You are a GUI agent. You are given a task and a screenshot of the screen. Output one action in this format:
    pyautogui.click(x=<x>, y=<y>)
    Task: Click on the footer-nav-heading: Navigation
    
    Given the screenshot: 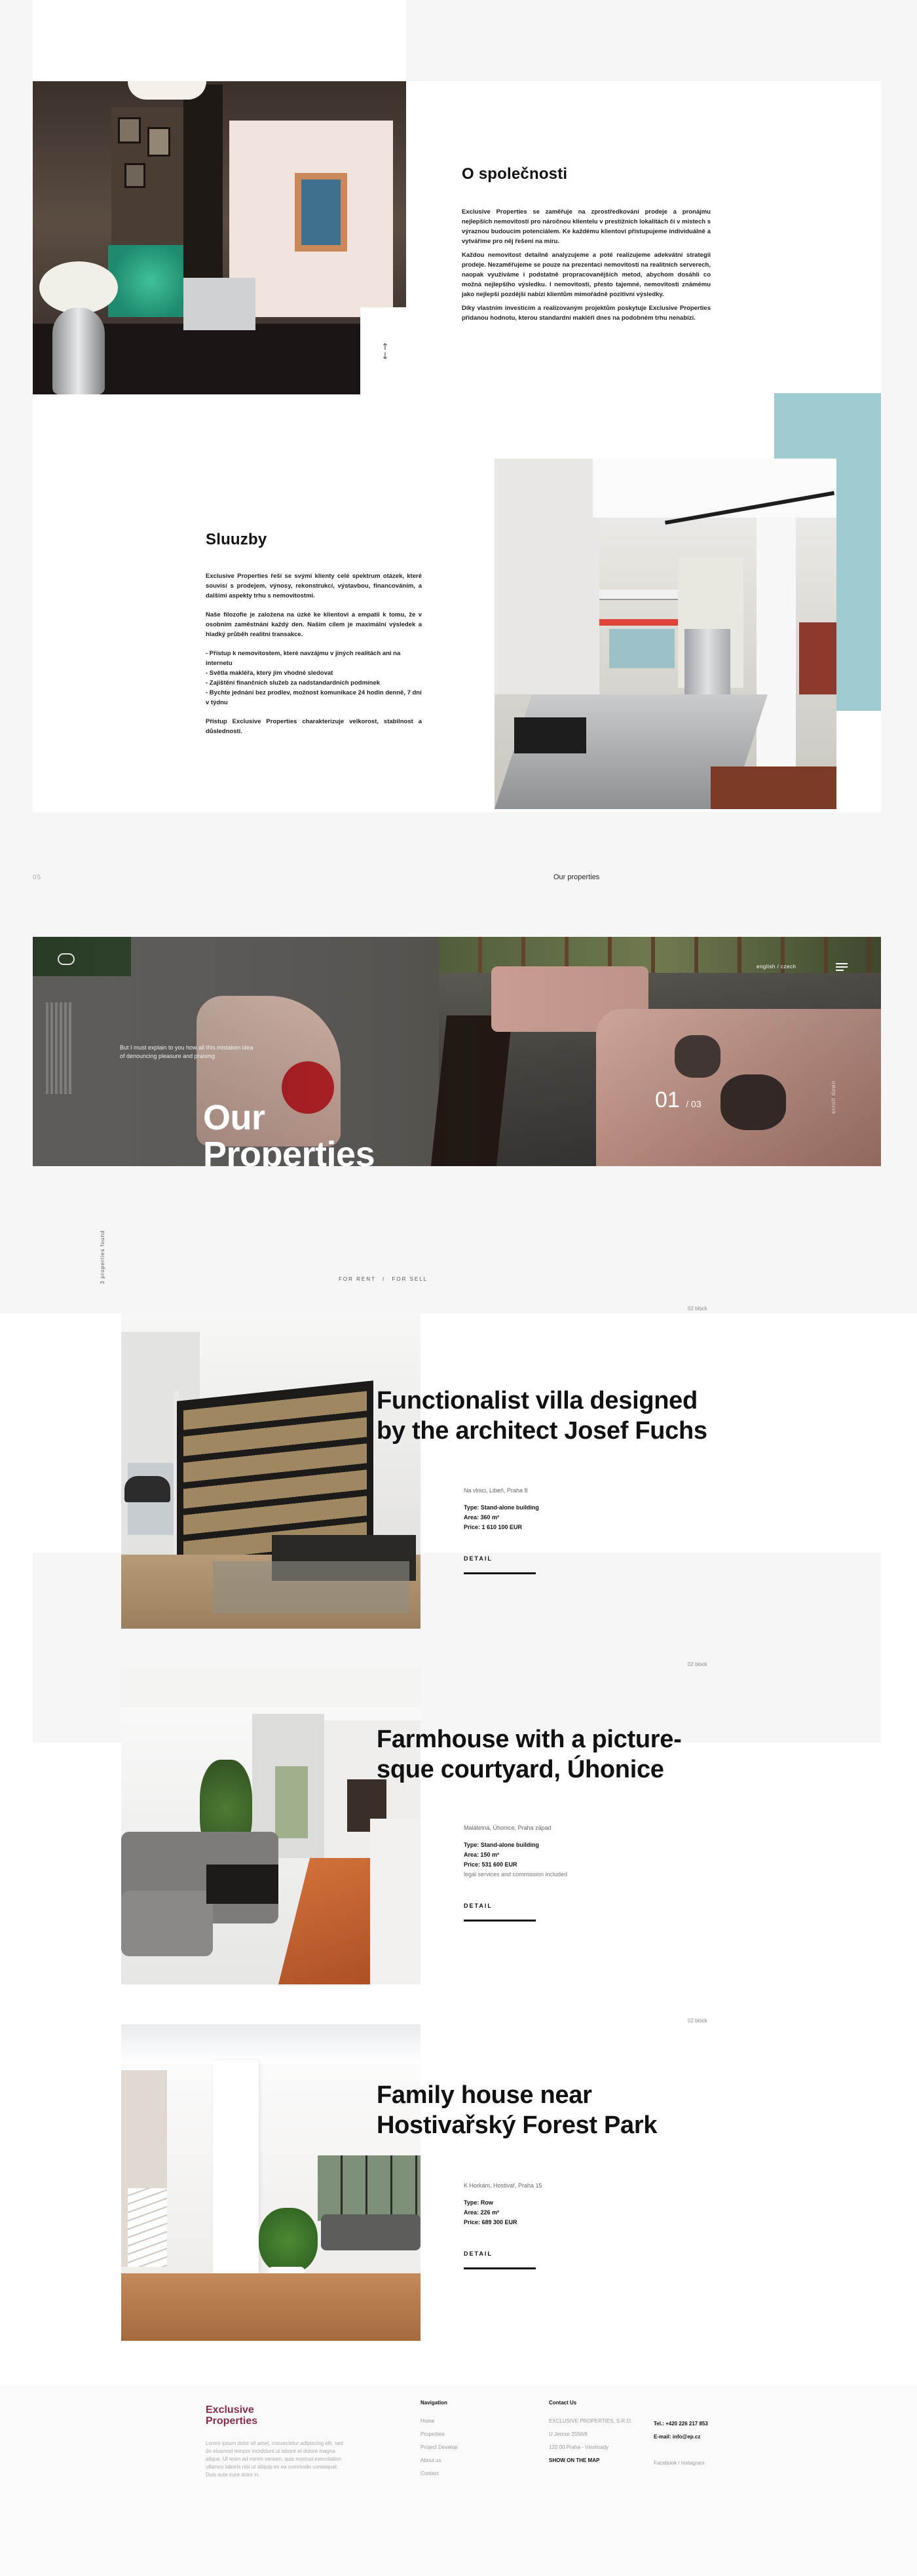 What is the action you would take?
    pyautogui.click(x=434, y=2403)
    